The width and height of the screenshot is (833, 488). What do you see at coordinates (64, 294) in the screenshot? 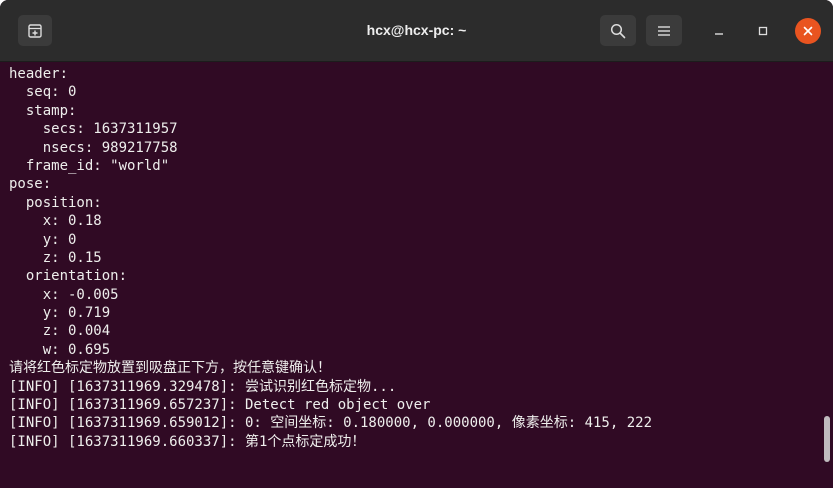
I see `terminal-line: x: -0.005` at bounding box center [64, 294].